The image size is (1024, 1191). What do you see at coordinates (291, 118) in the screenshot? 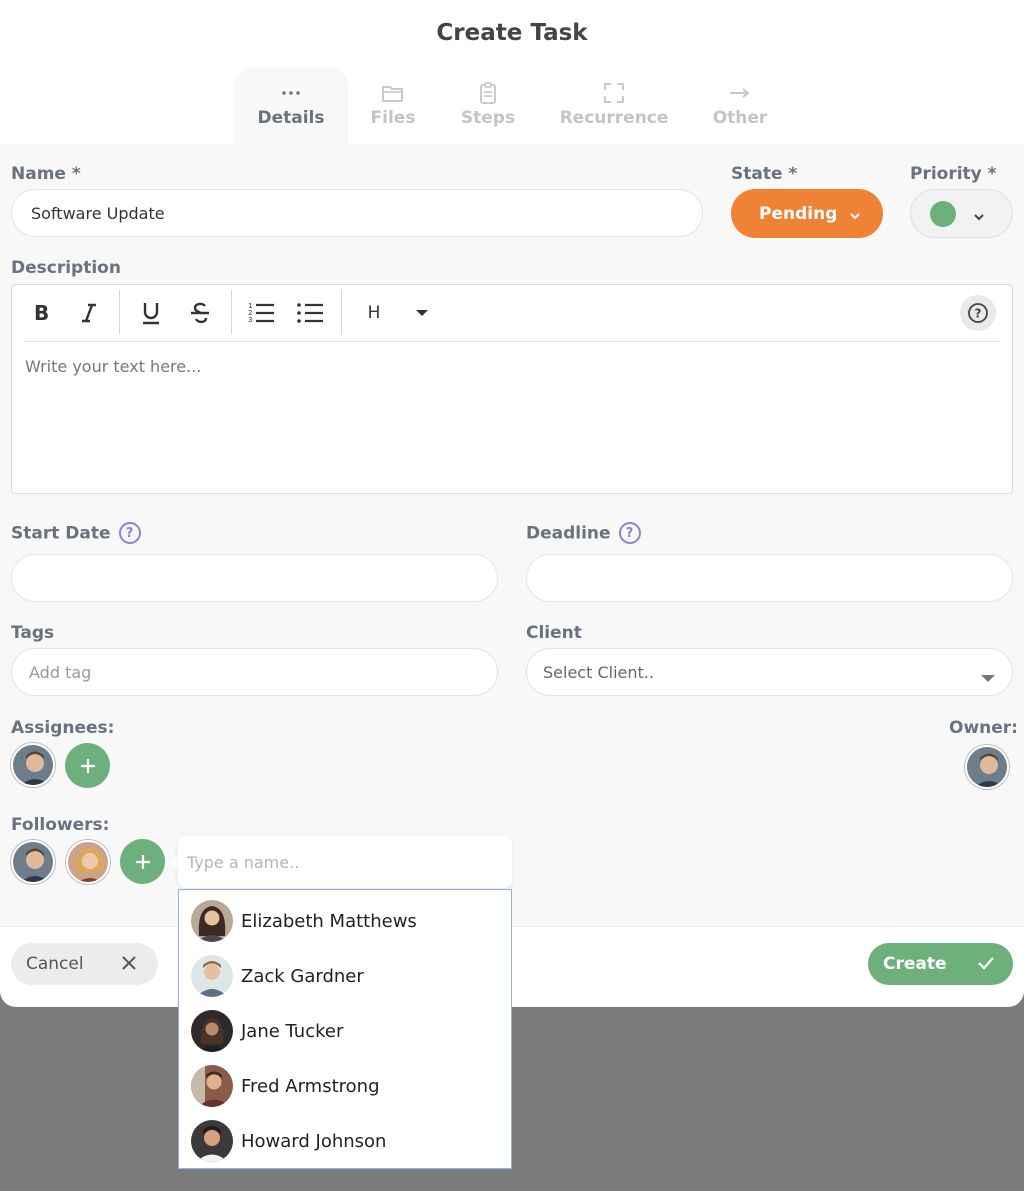
I see `tab-label: Details` at bounding box center [291, 118].